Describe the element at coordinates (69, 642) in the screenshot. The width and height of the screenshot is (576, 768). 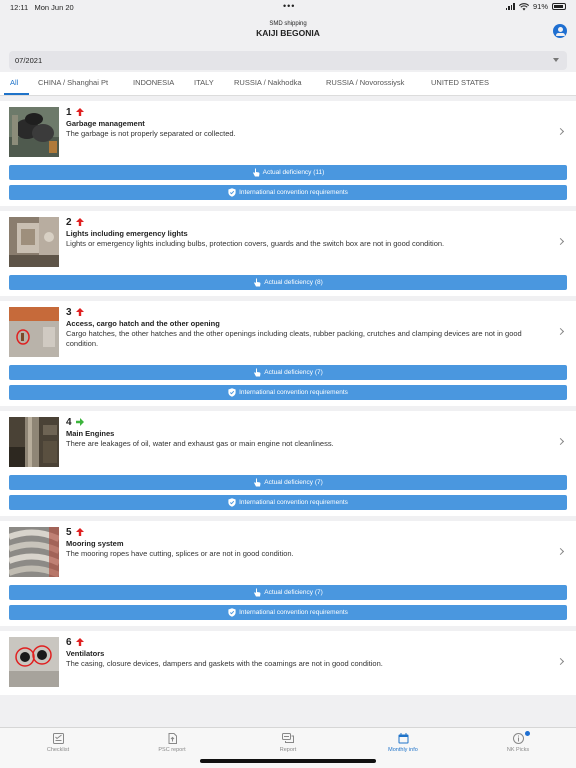
I see `item-number: 6` at that location.